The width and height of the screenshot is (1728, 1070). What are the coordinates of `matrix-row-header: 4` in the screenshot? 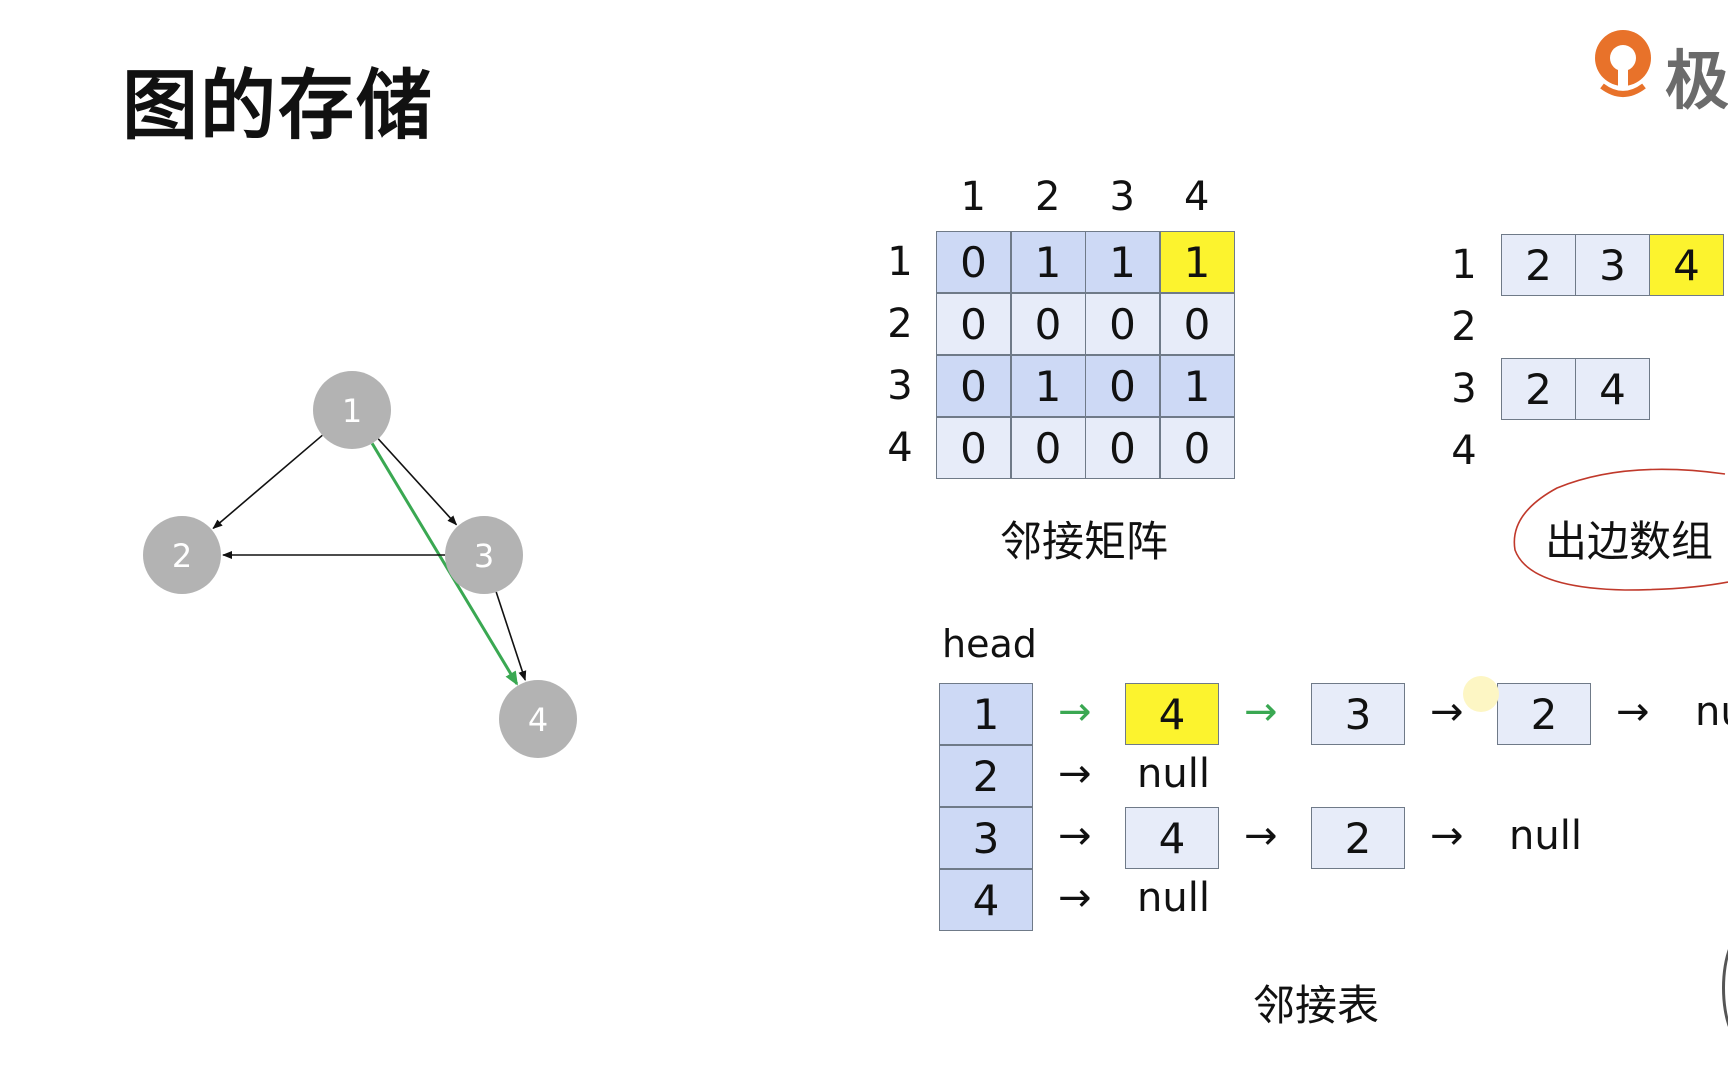 It's located at (900, 448).